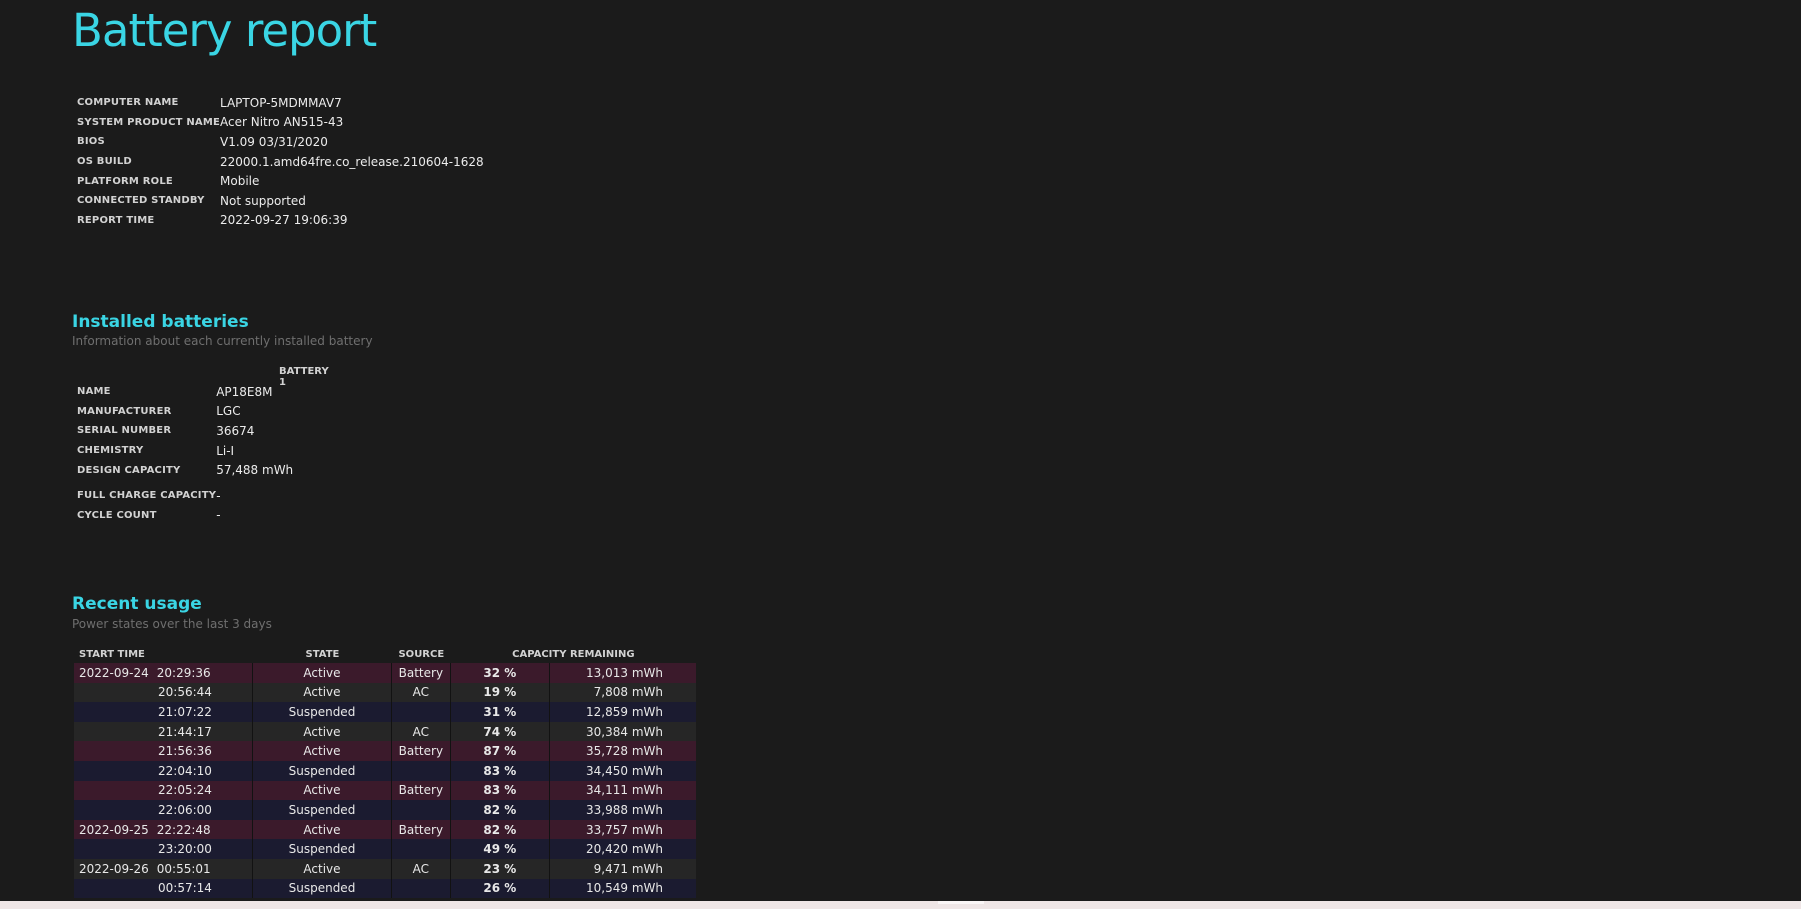 The width and height of the screenshot is (1801, 909). What do you see at coordinates (128, 103) in the screenshot?
I see `system-info-label: COMPUTER NAME` at bounding box center [128, 103].